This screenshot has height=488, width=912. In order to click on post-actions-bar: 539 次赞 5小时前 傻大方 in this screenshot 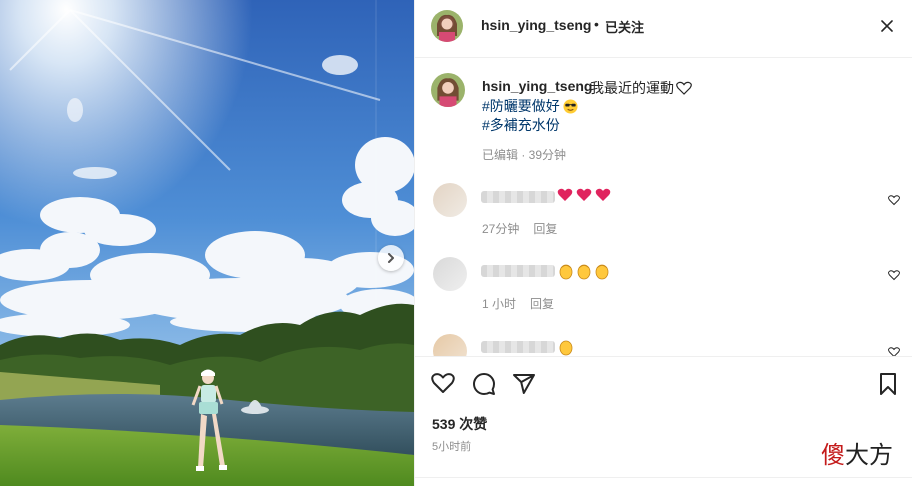, I will do `click(663, 421)`.